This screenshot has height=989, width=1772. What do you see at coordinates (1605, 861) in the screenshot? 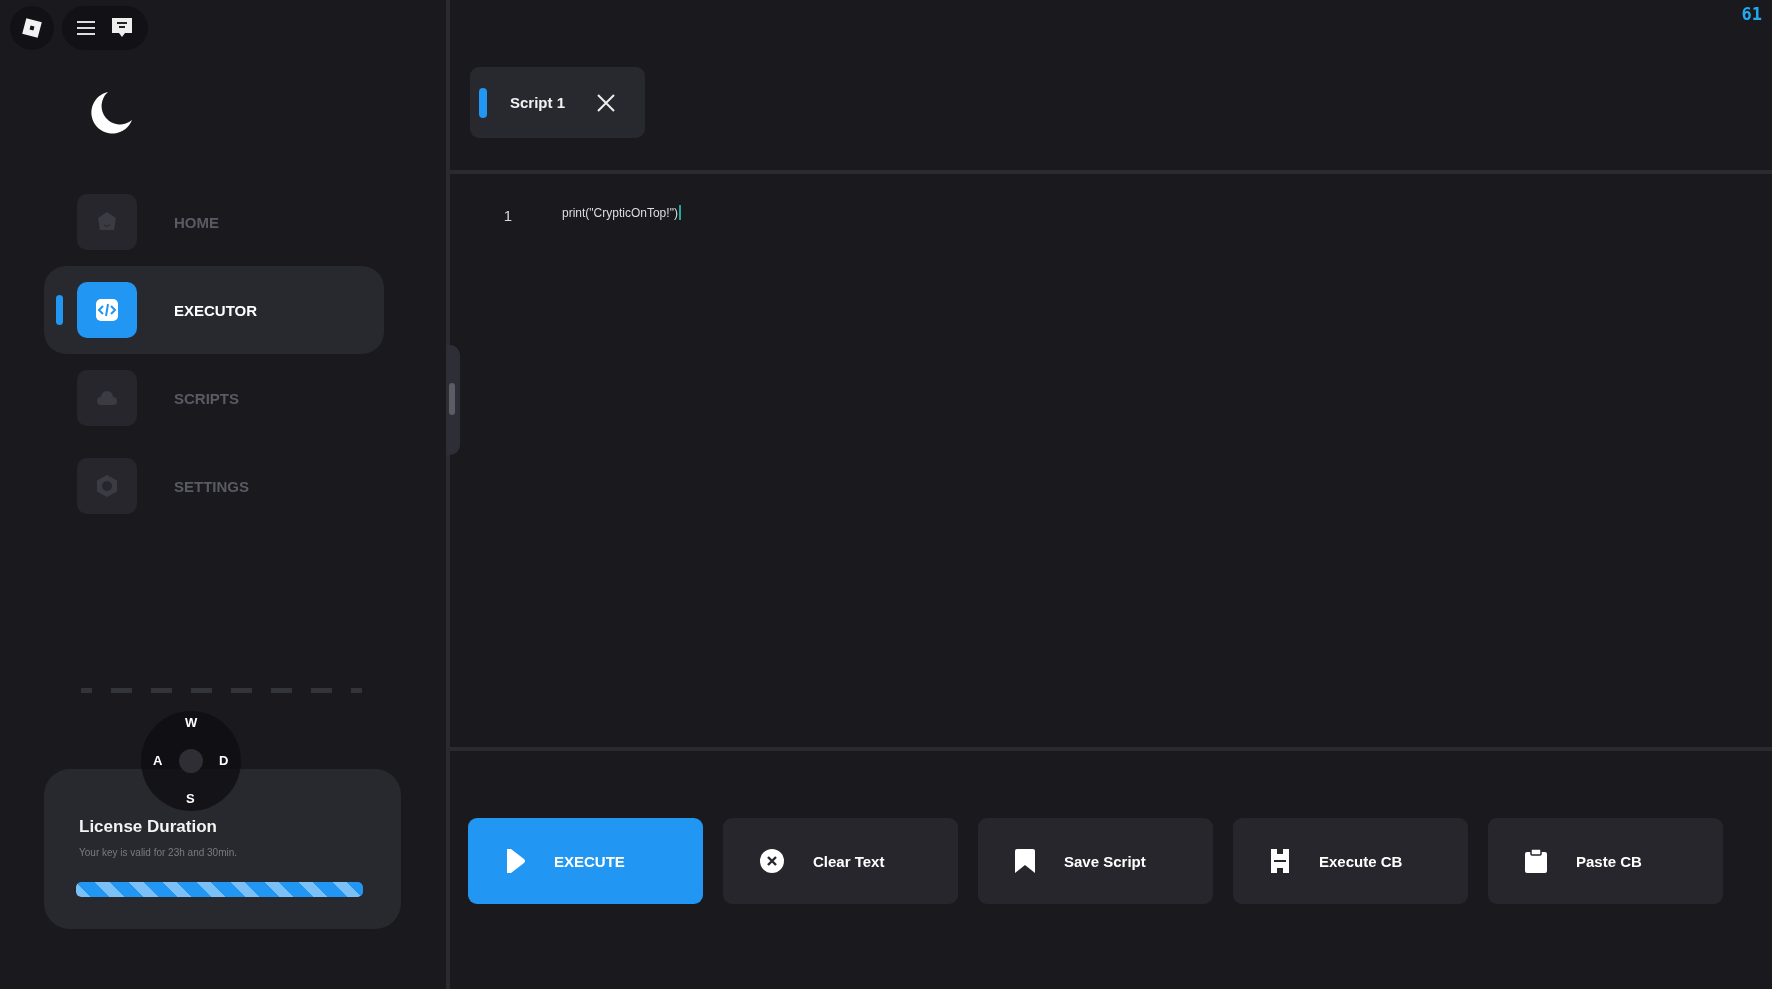
I see `action-button: Paste CB` at bounding box center [1605, 861].